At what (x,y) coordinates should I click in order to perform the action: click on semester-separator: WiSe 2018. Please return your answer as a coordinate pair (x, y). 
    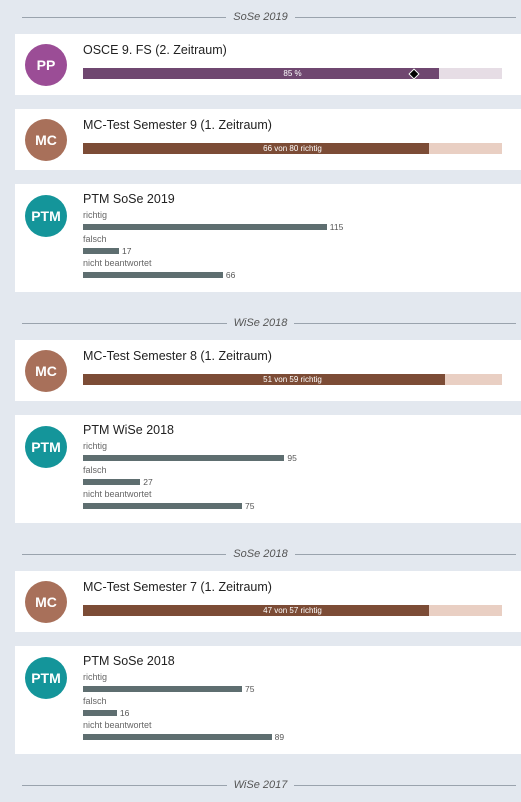
    Looking at the image, I should click on (260, 323).